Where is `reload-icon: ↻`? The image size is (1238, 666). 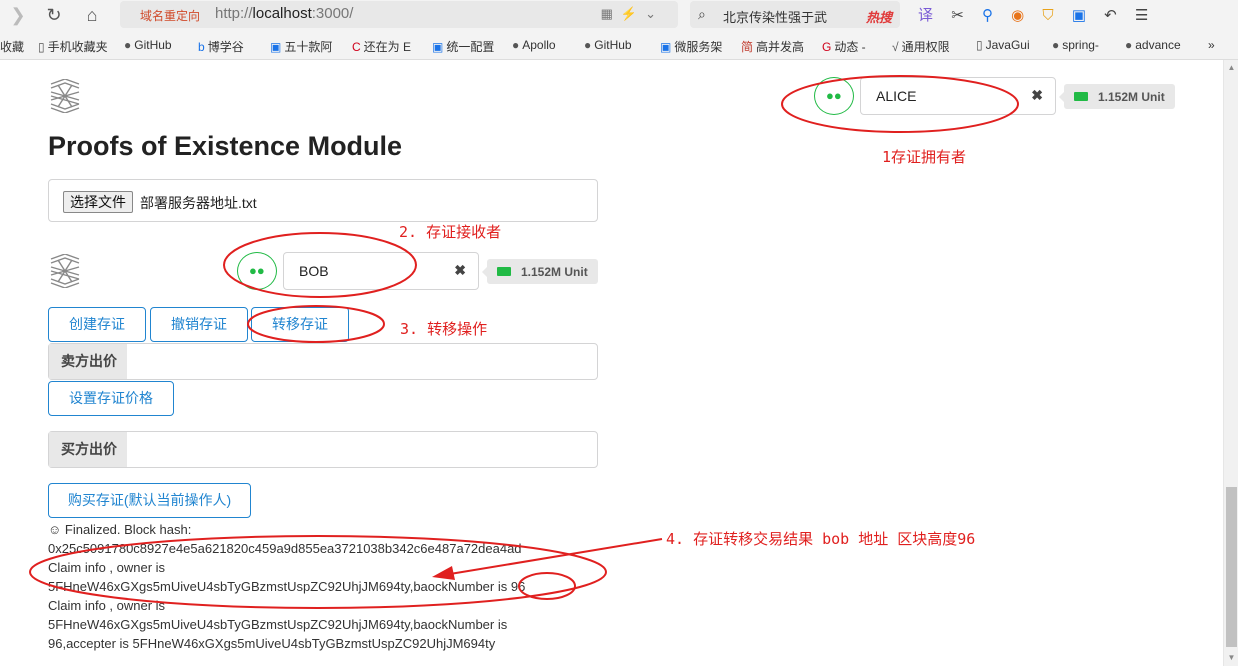
reload-icon: ↻ is located at coordinates (54, 15).